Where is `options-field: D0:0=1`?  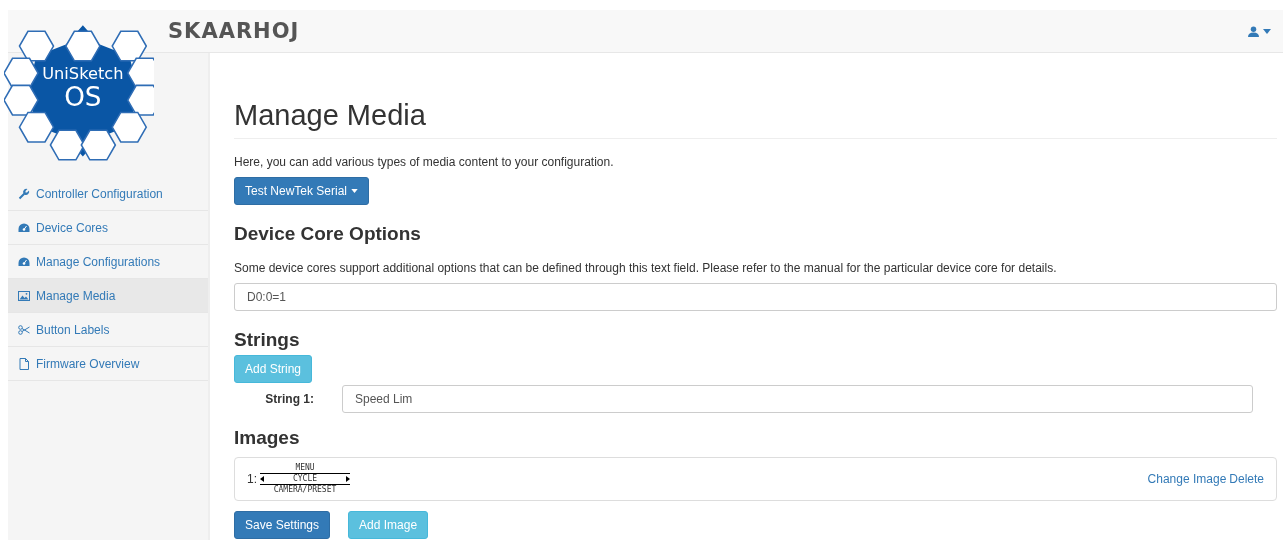 options-field: D0:0=1 is located at coordinates (755, 297).